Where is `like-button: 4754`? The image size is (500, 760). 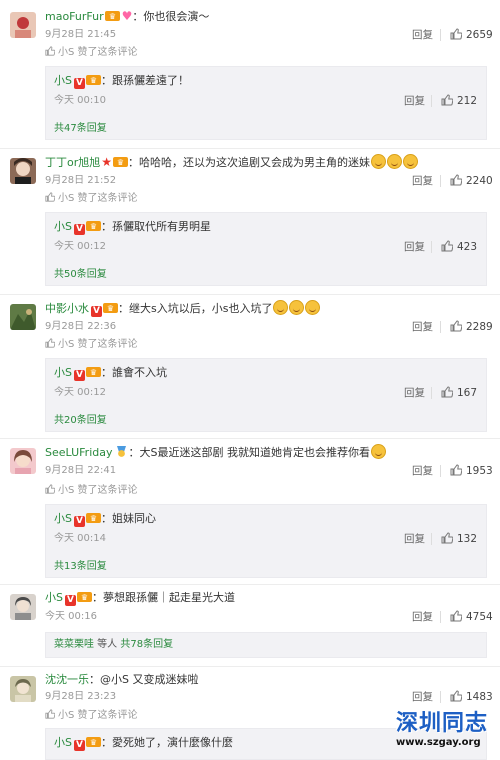
like-button: 4754 is located at coordinates (471, 617).